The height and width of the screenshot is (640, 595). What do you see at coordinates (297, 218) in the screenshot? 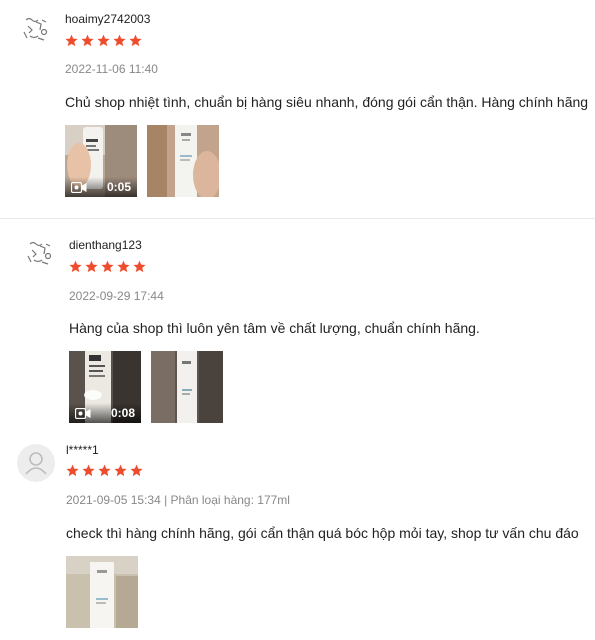
I see `divider` at bounding box center [297, 218].